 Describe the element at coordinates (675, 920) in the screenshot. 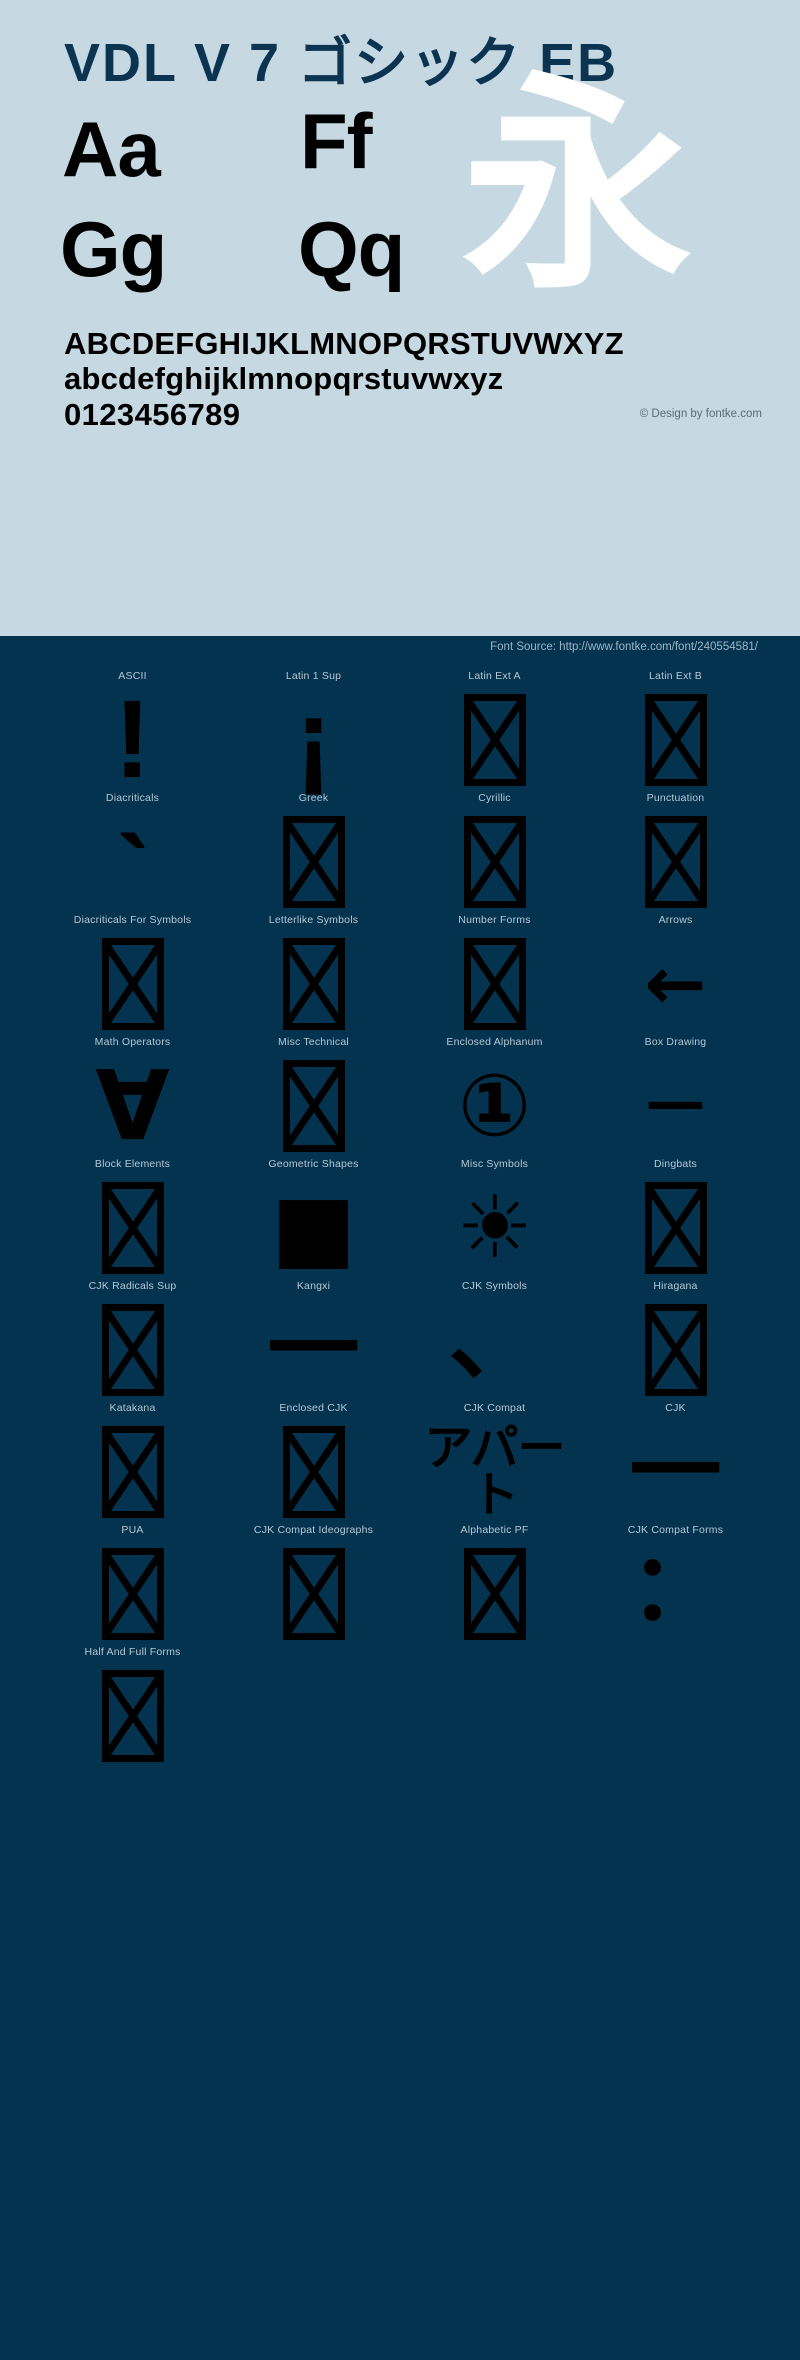

I see `glyph-block-label: Arrows` at that location.